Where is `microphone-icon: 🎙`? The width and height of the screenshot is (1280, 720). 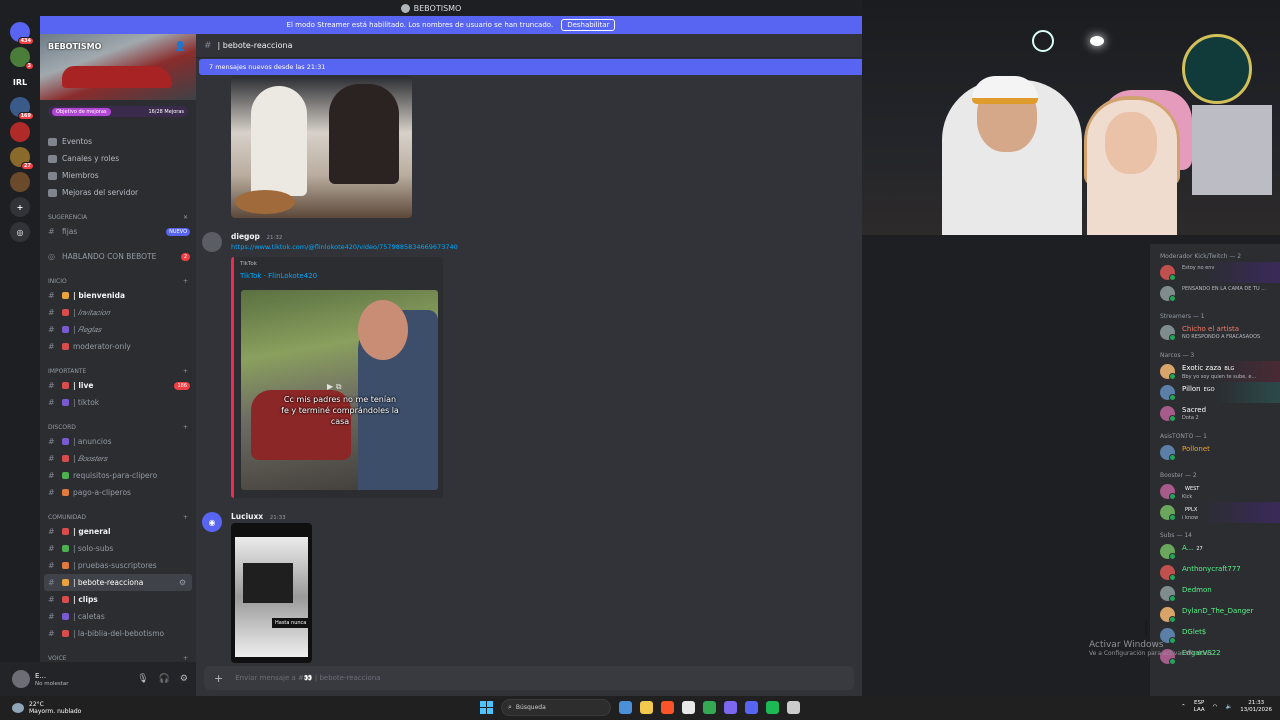 microphone-icon: 🎙 is located at coordinates (142, 679).